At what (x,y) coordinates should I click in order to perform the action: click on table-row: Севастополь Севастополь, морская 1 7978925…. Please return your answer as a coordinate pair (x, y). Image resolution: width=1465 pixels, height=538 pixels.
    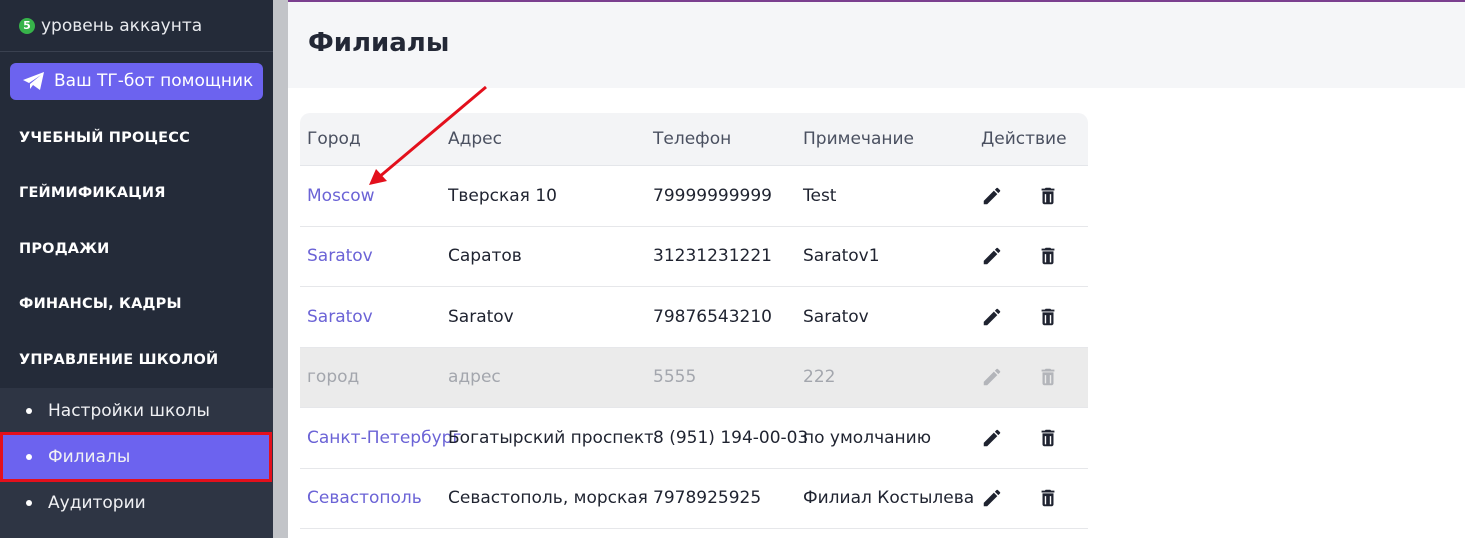
    Looking at the image, I should click on (694, 499).